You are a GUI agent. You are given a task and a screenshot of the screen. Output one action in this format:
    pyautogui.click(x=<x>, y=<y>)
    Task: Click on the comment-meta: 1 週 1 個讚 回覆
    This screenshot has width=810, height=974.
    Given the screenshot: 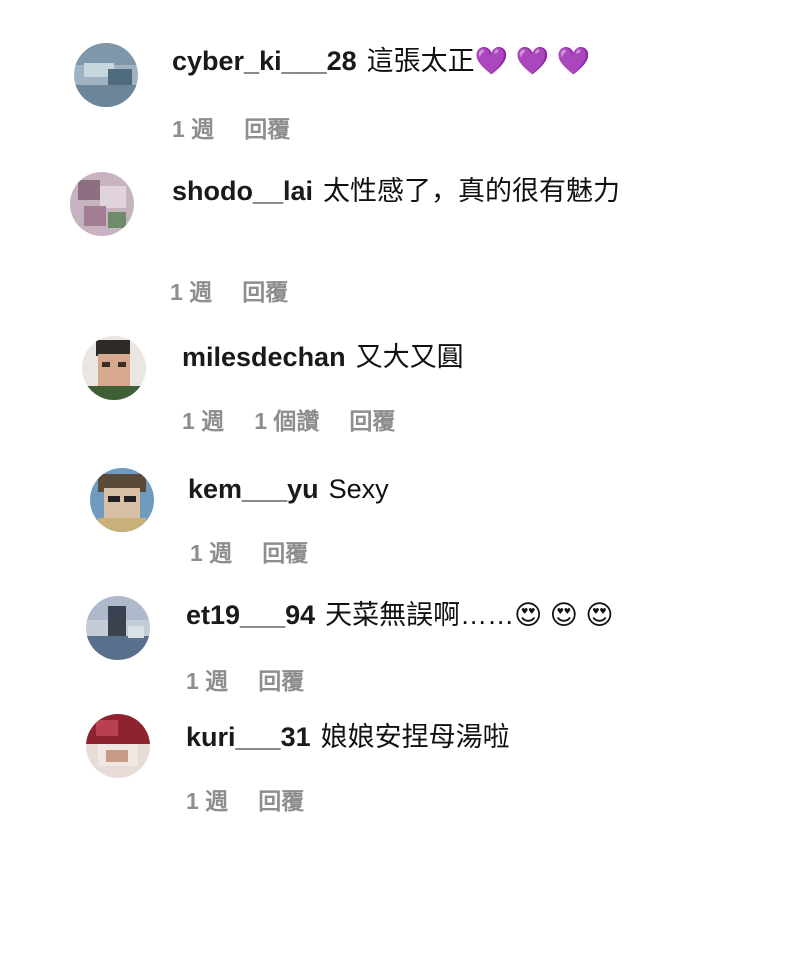 What is the action you would take?
    pyautogui.click(x=303, y=419)
    